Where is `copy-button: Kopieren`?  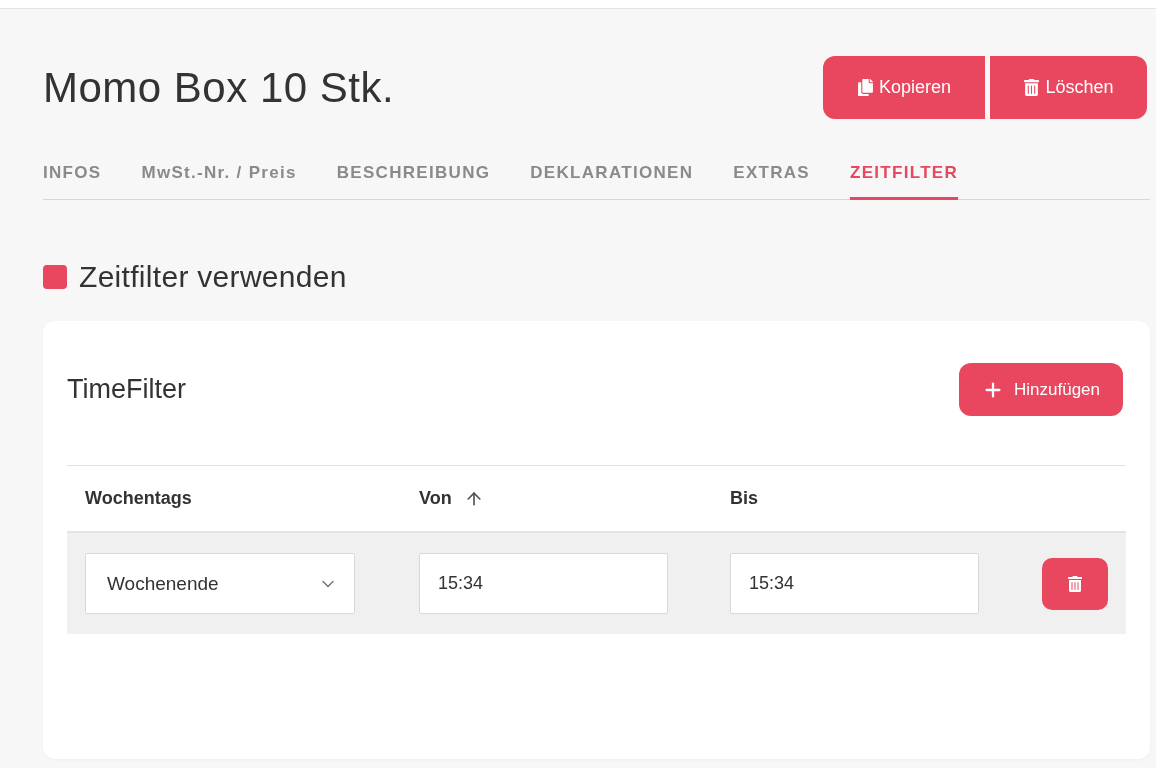 copy-button: Kopieren is located at coordinates (904, 87).